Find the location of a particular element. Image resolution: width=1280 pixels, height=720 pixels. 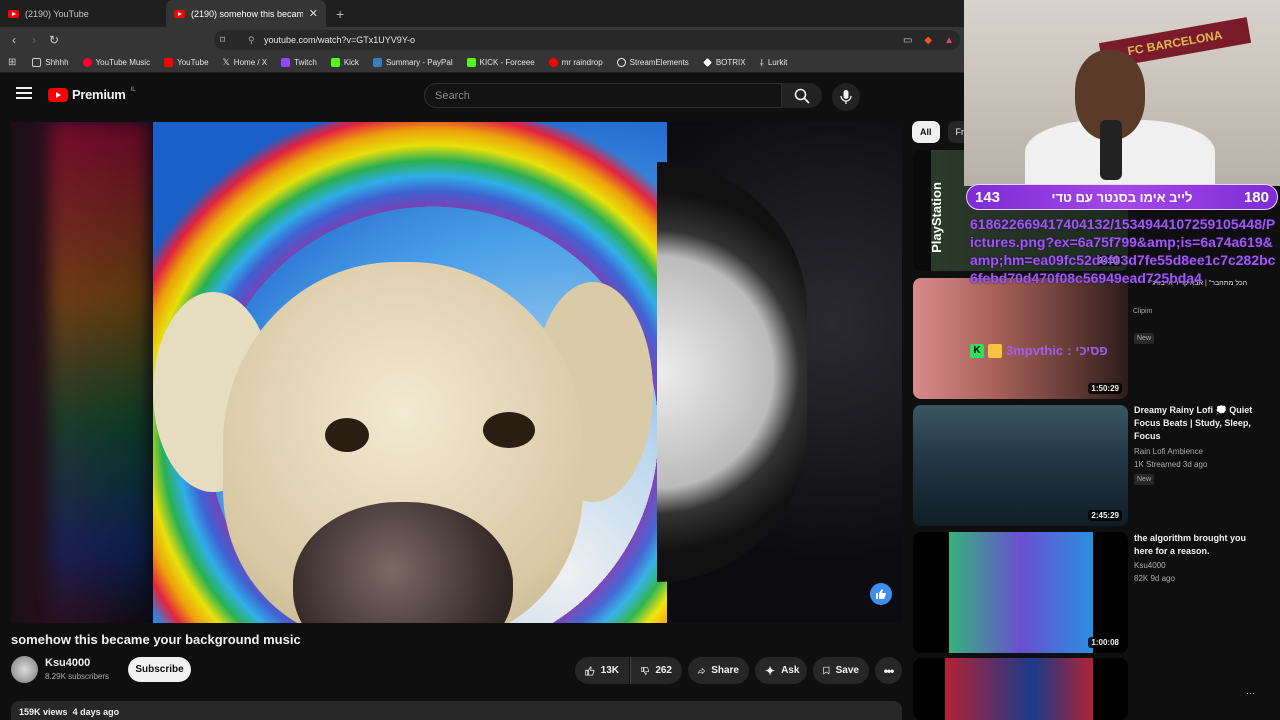

cast-icon: ▭ is located at coordinates (907, 40).